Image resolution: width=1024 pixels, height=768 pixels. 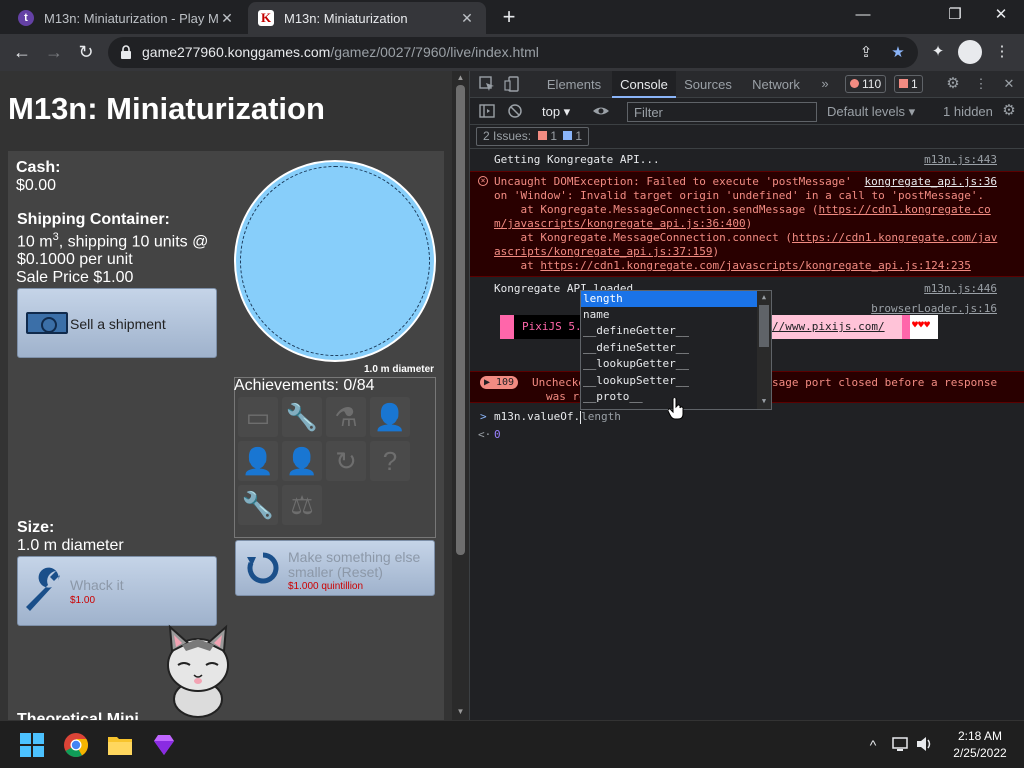 I want to click on source-link: kongregate_api.js:36, so click(x=931, y=181).